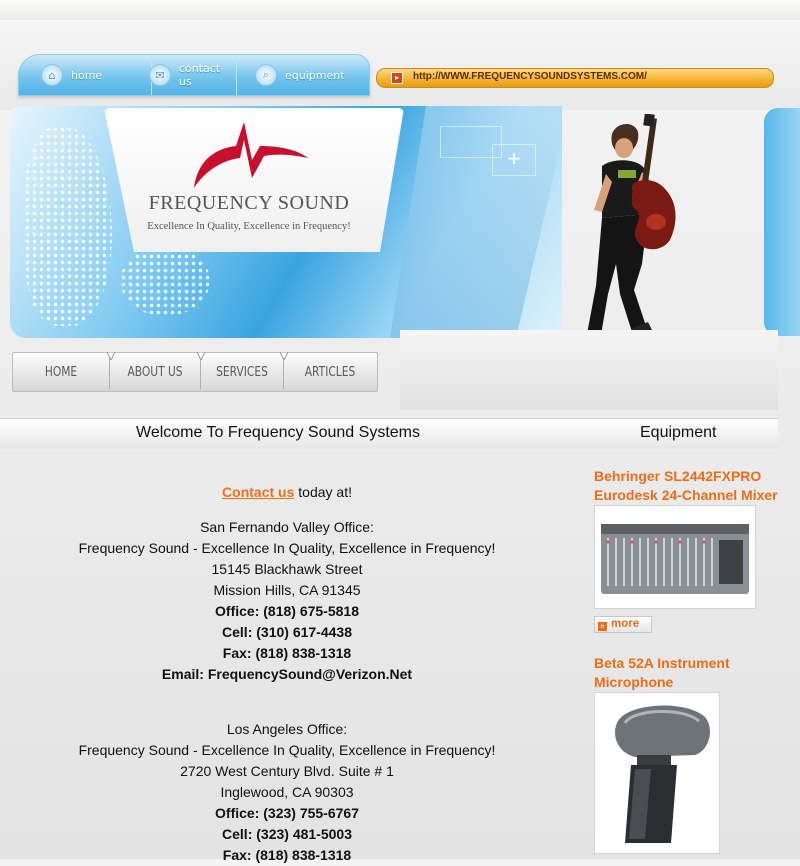  I want to click on cell-phone: Cell: (323) 481-5003, so click(287, 834).